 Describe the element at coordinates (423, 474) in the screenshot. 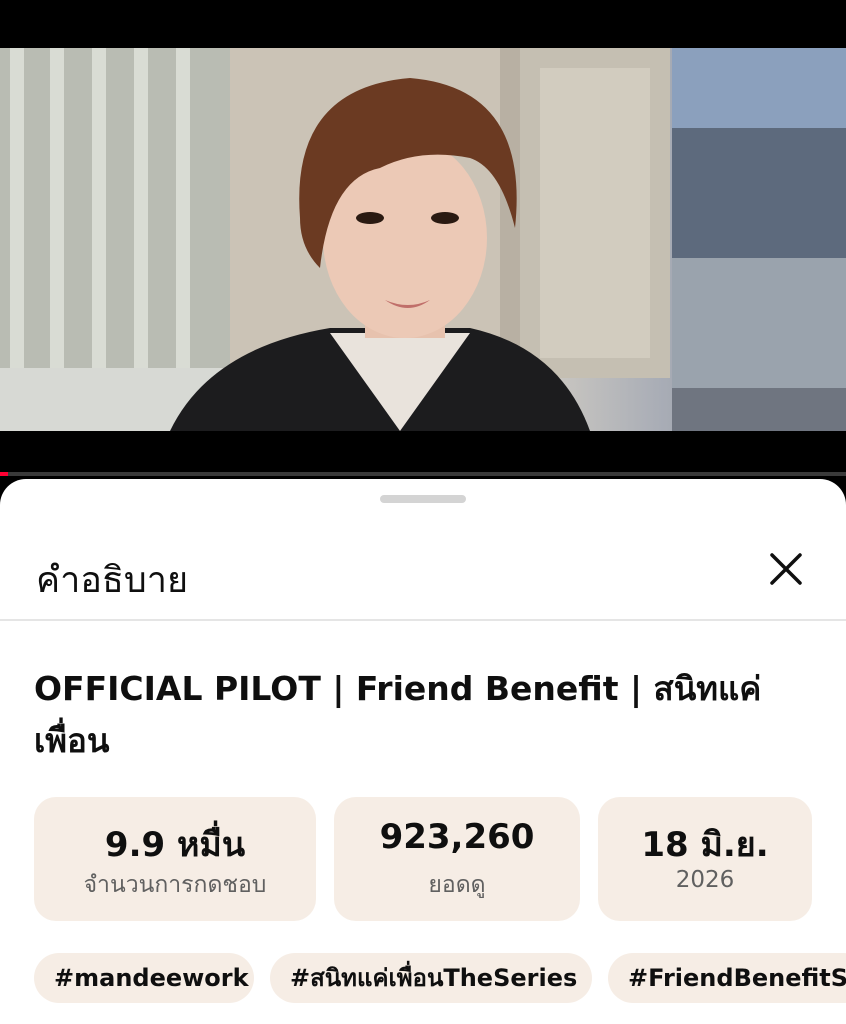

I see `progress-bar` at that location.